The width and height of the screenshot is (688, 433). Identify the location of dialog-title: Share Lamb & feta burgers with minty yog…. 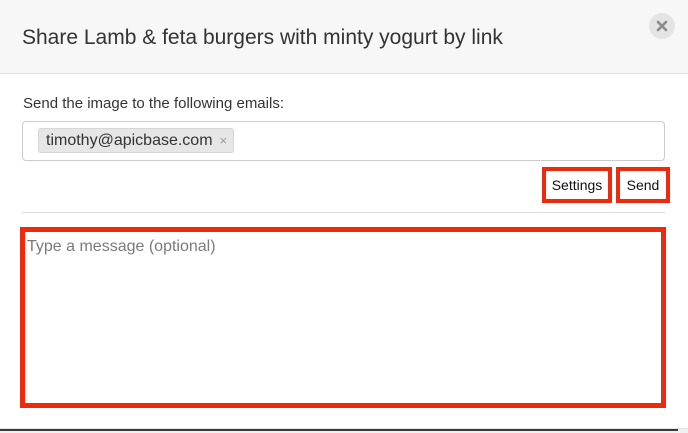
(262, 37).